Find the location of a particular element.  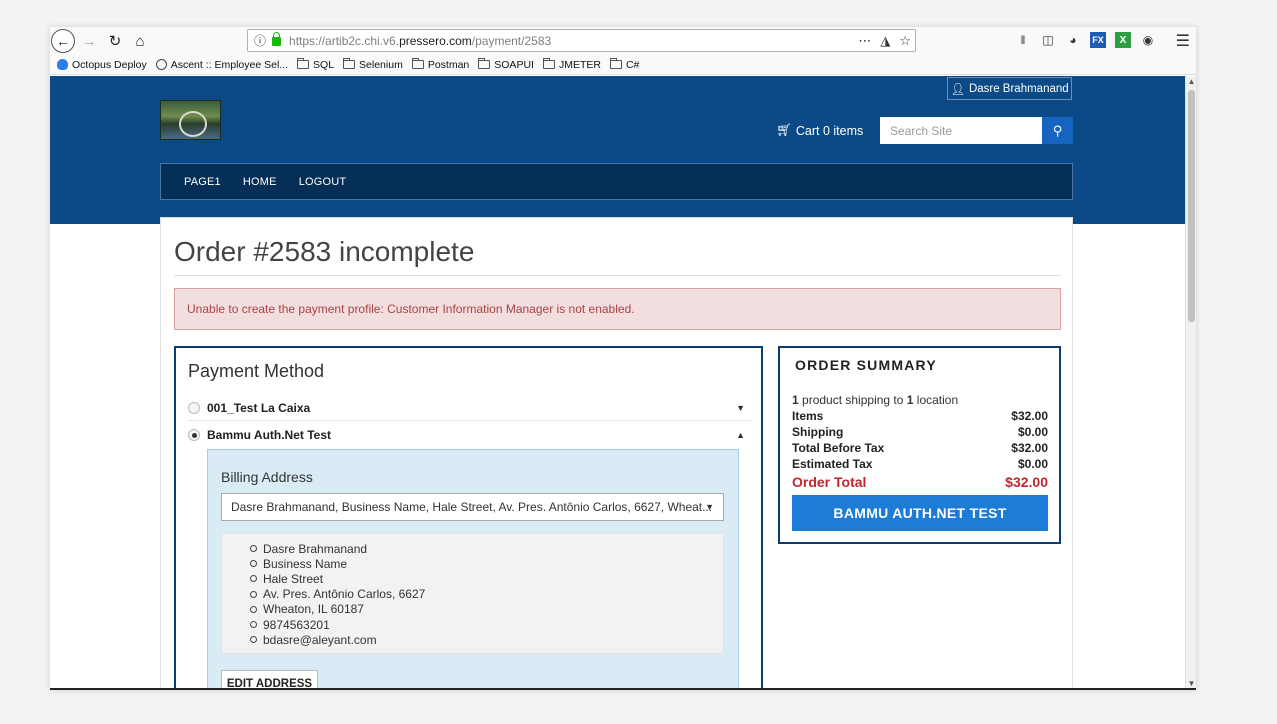

caret-down-icon: ▼ is located at coordinates (740, 408).